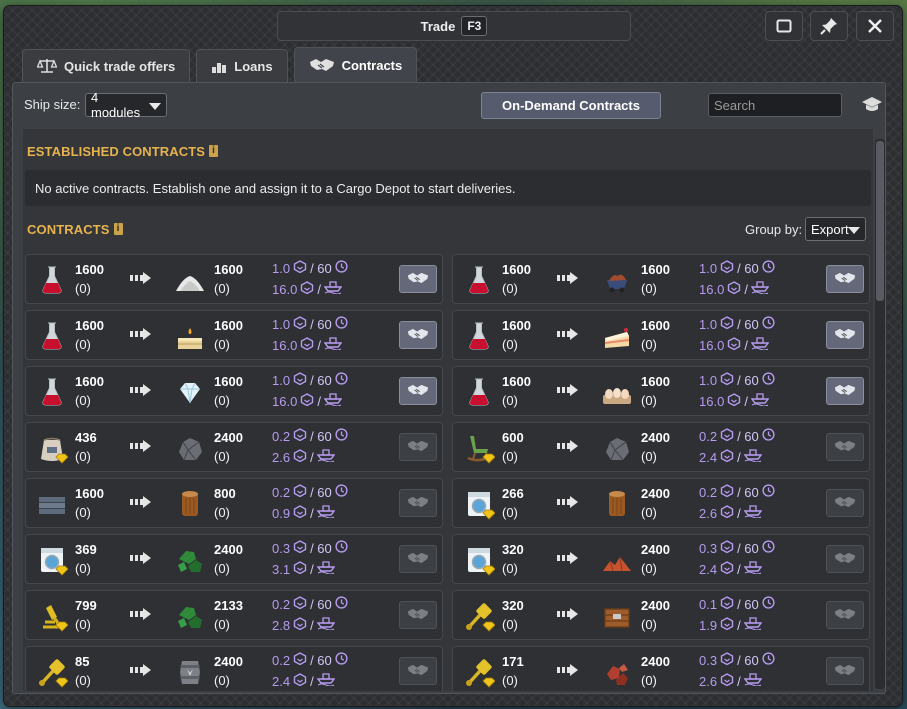 The height and width of the screenshot is (709, 907). I want to click on hotkey-badge: F3, so click(474, 26).